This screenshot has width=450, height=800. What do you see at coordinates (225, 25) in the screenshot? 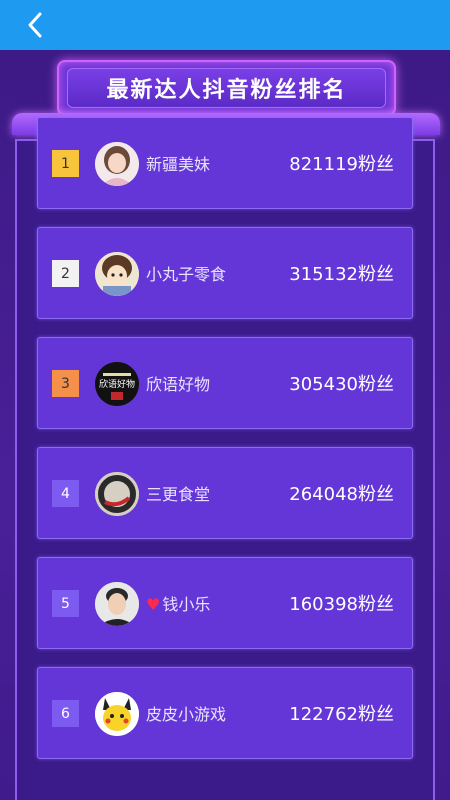
I see `top-app-bar` at bounding box center [225, 25].